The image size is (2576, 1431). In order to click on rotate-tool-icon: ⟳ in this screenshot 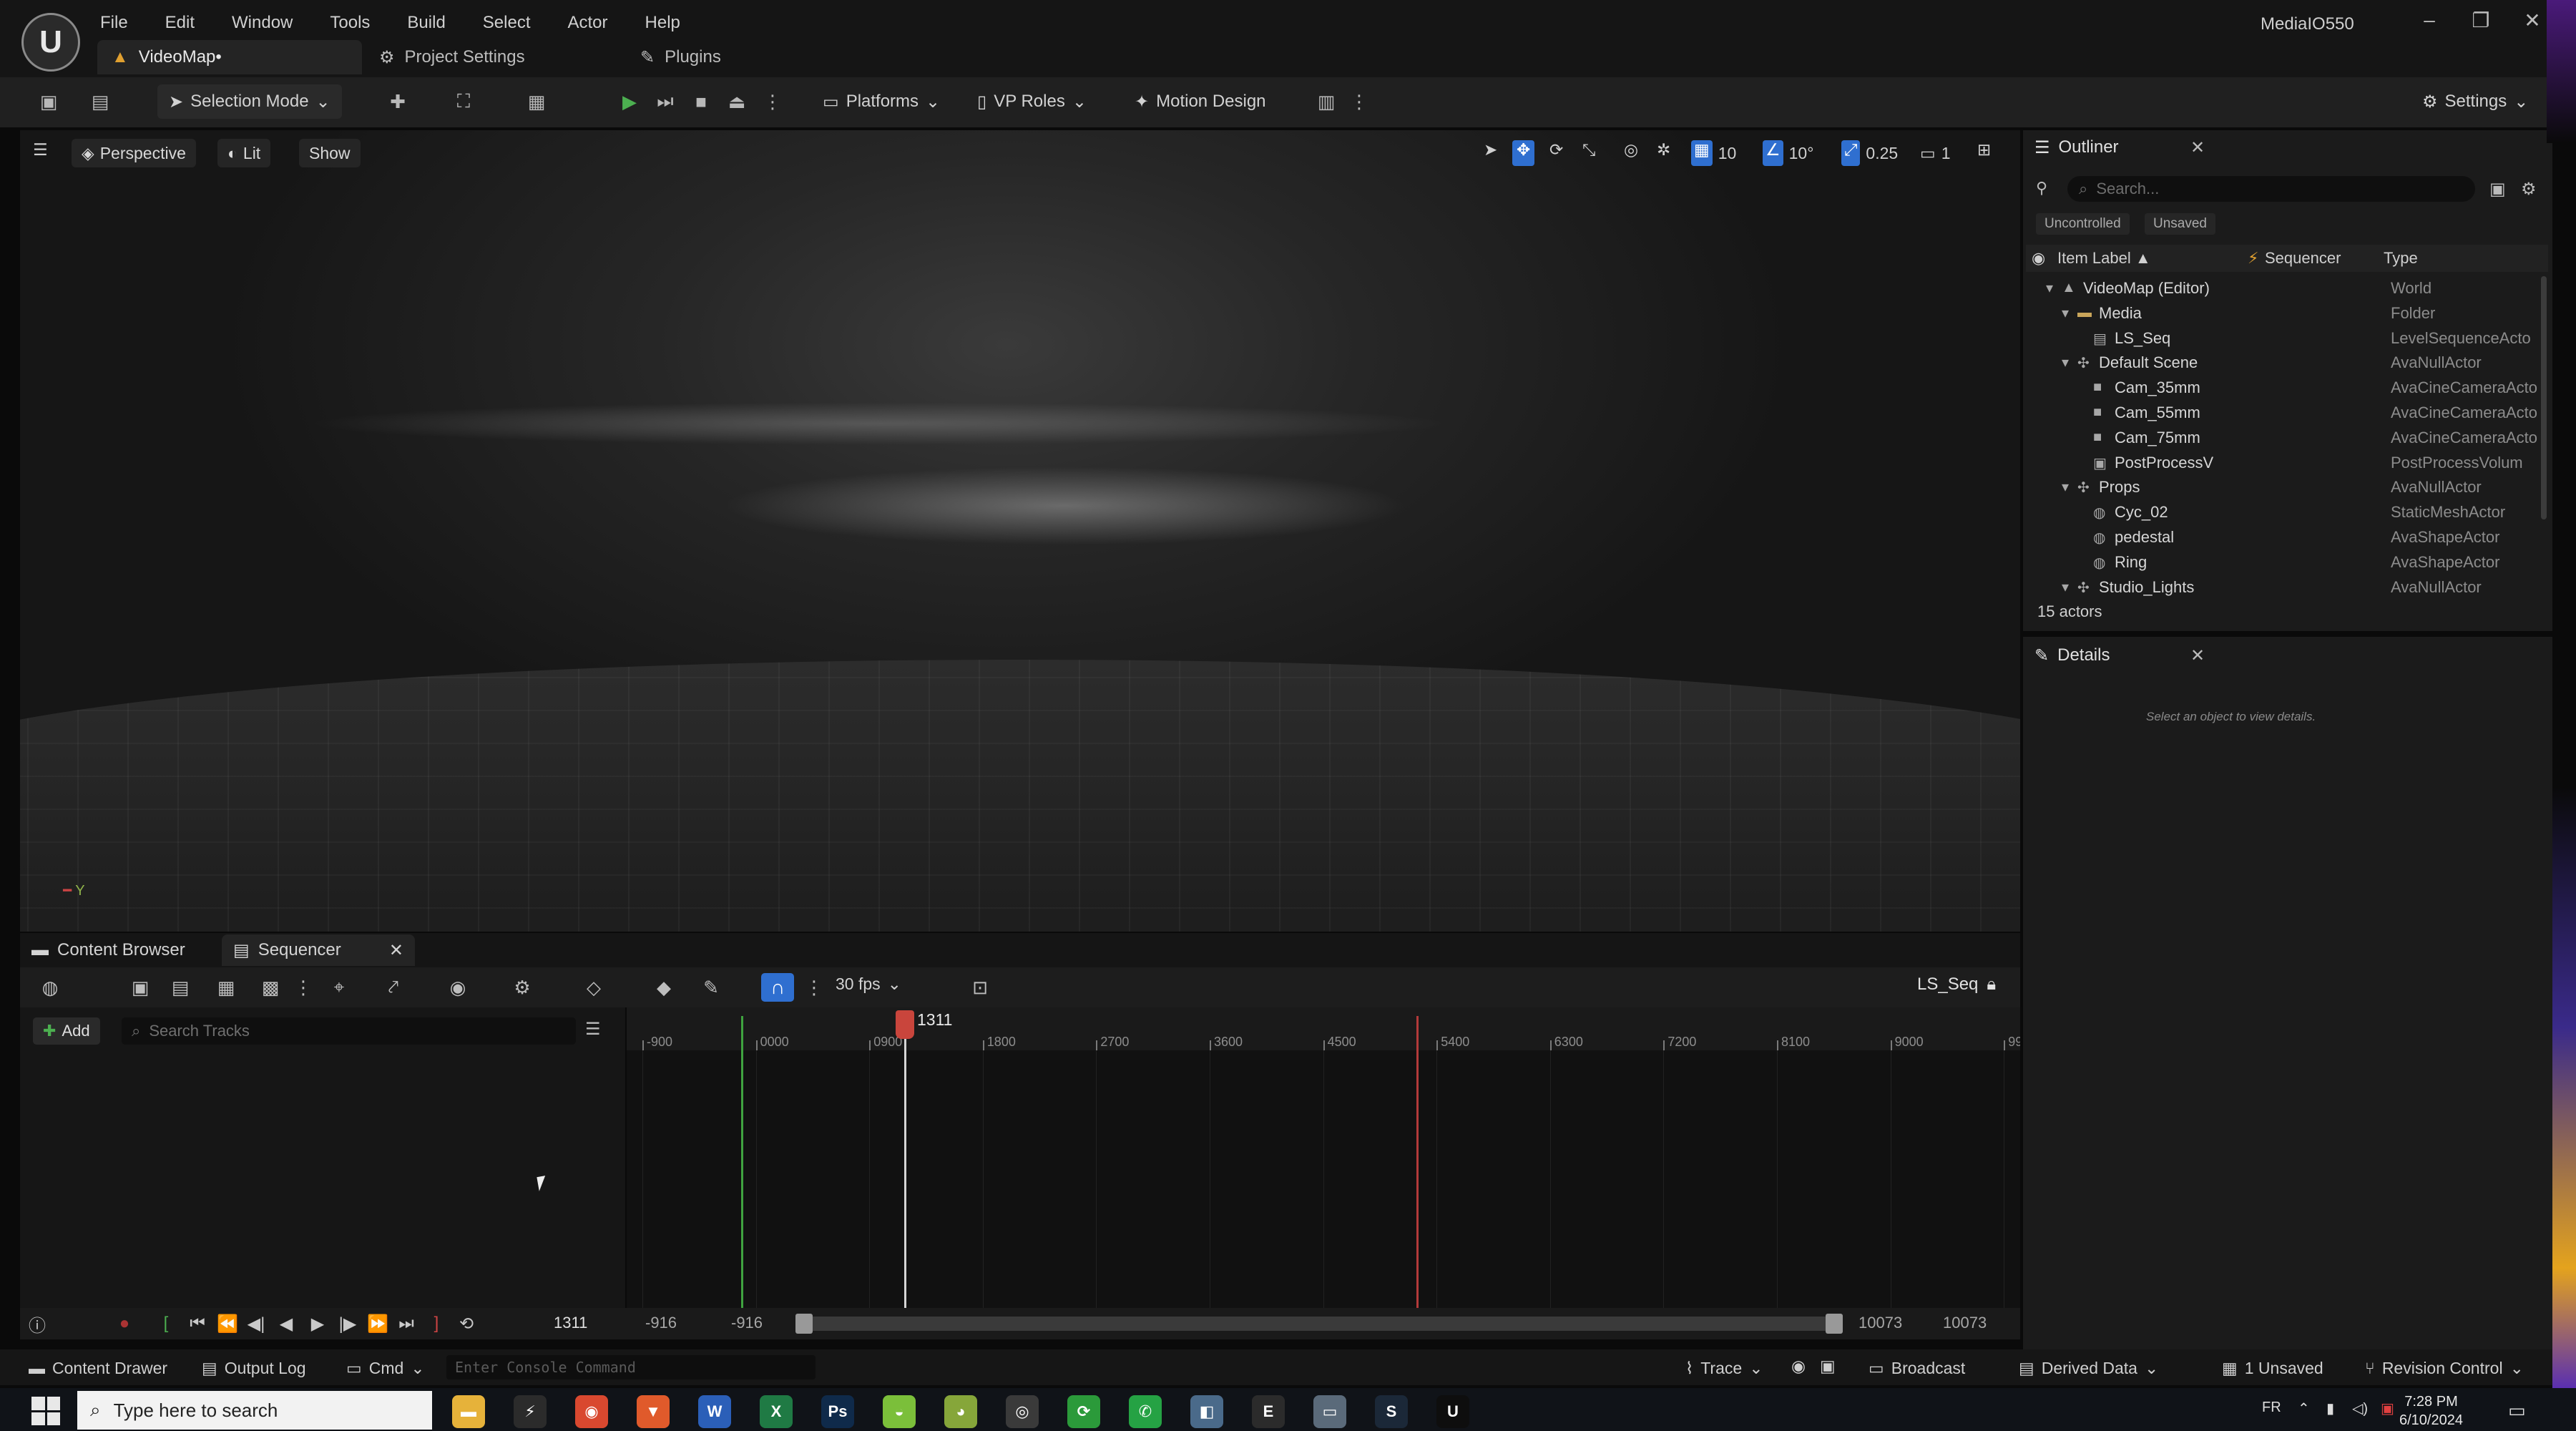, I will do `click(1556, 153)`.